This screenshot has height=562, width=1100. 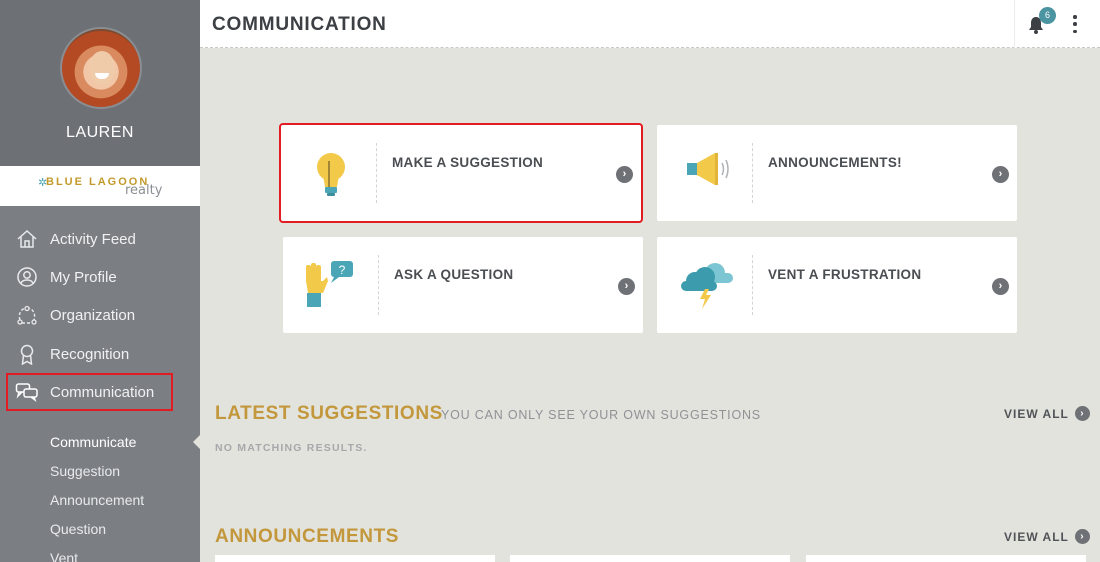 I want to click on card-label: MAKE A SUGGESTION, so click(x=468, y=162).